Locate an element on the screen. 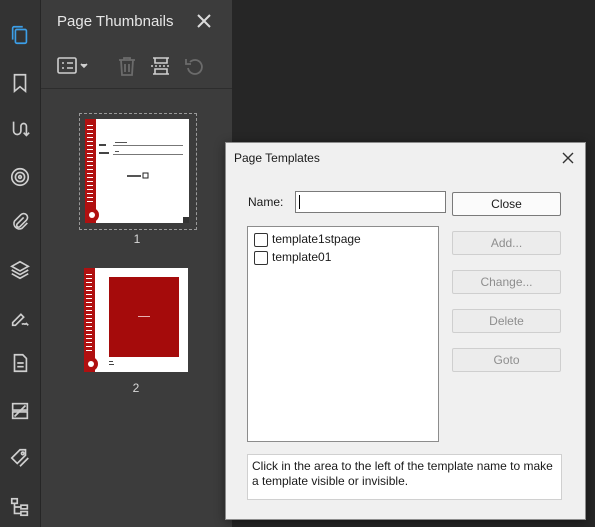  bookmark-icon is located at coordinates (20, 83).